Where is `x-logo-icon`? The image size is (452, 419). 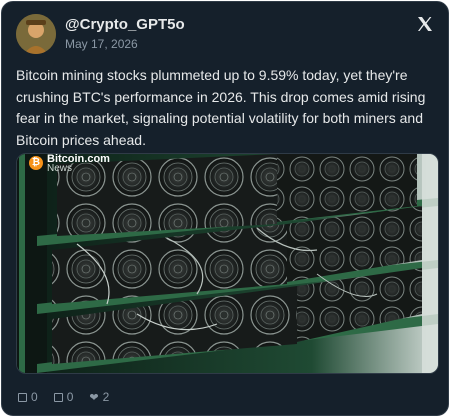
x-logo-icon is located at coordinates (425, 24).